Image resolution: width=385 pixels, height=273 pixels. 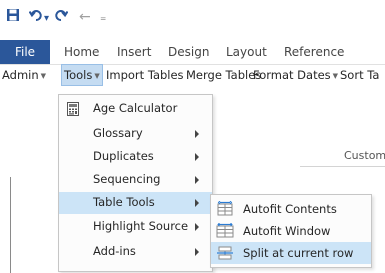 What do you see at coordinates (20, 75) in the screenshot?
I see `admin-menu-label: Admin` at bounding box center [20, 75].